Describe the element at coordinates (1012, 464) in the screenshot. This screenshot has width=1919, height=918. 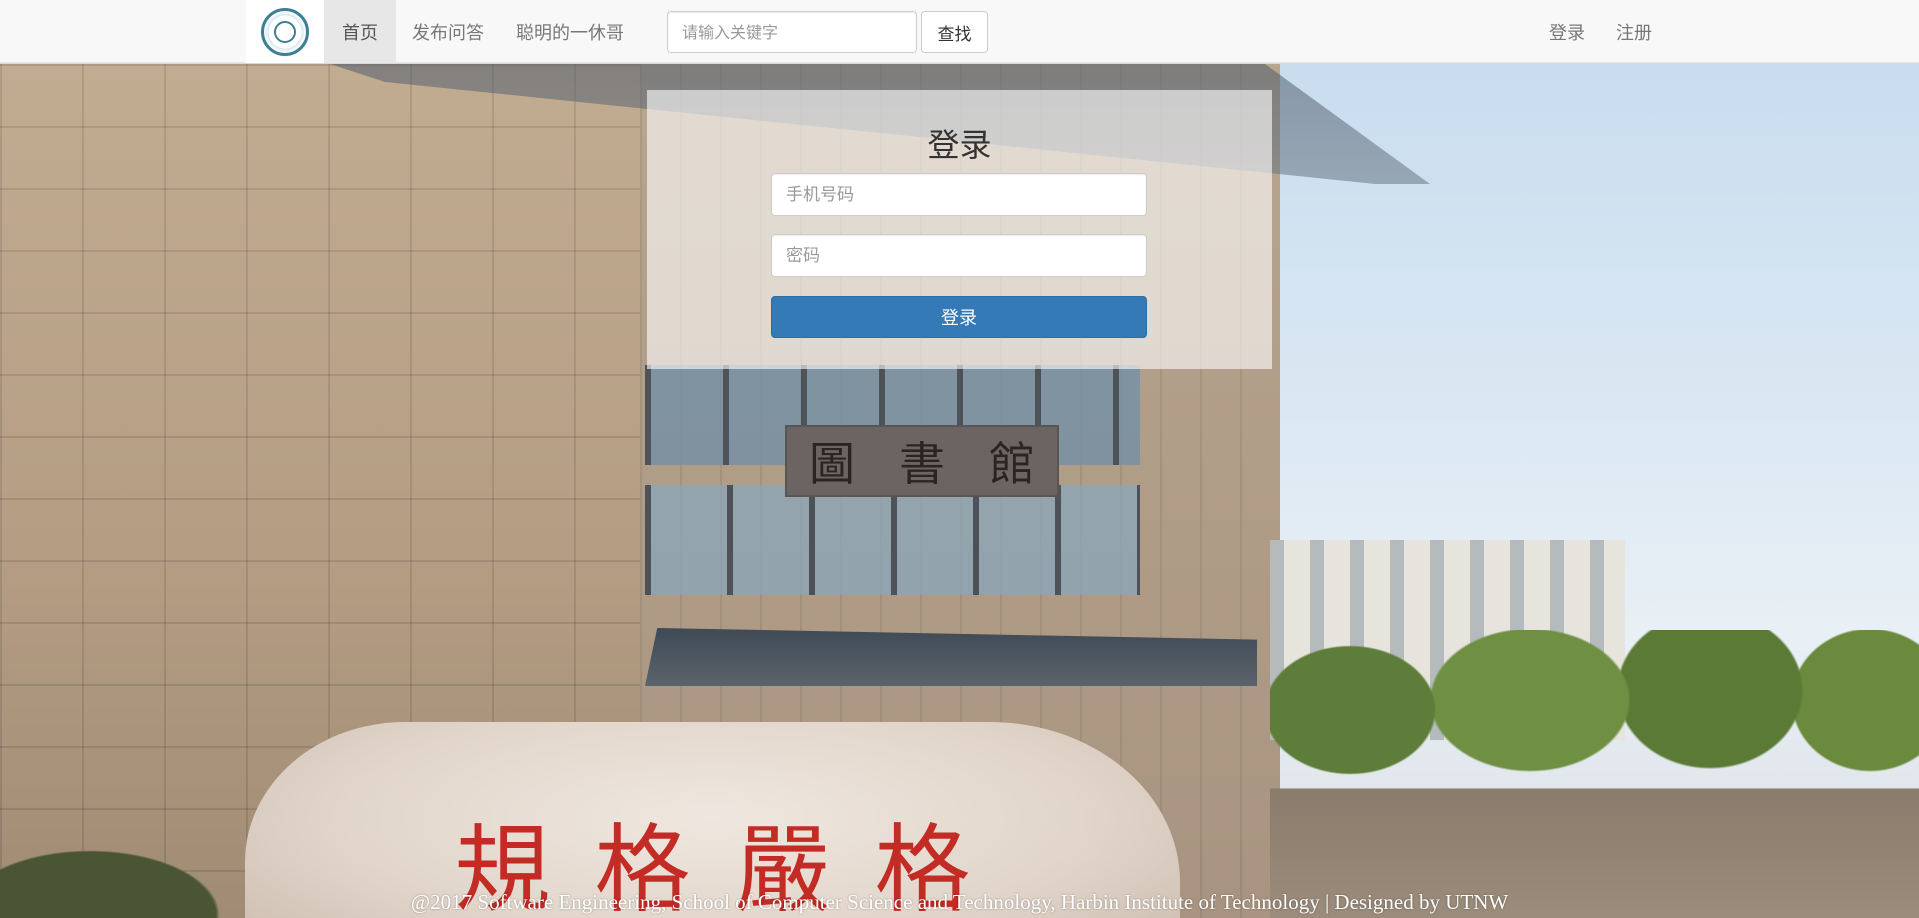
I see `sign-char: 館` at that location.